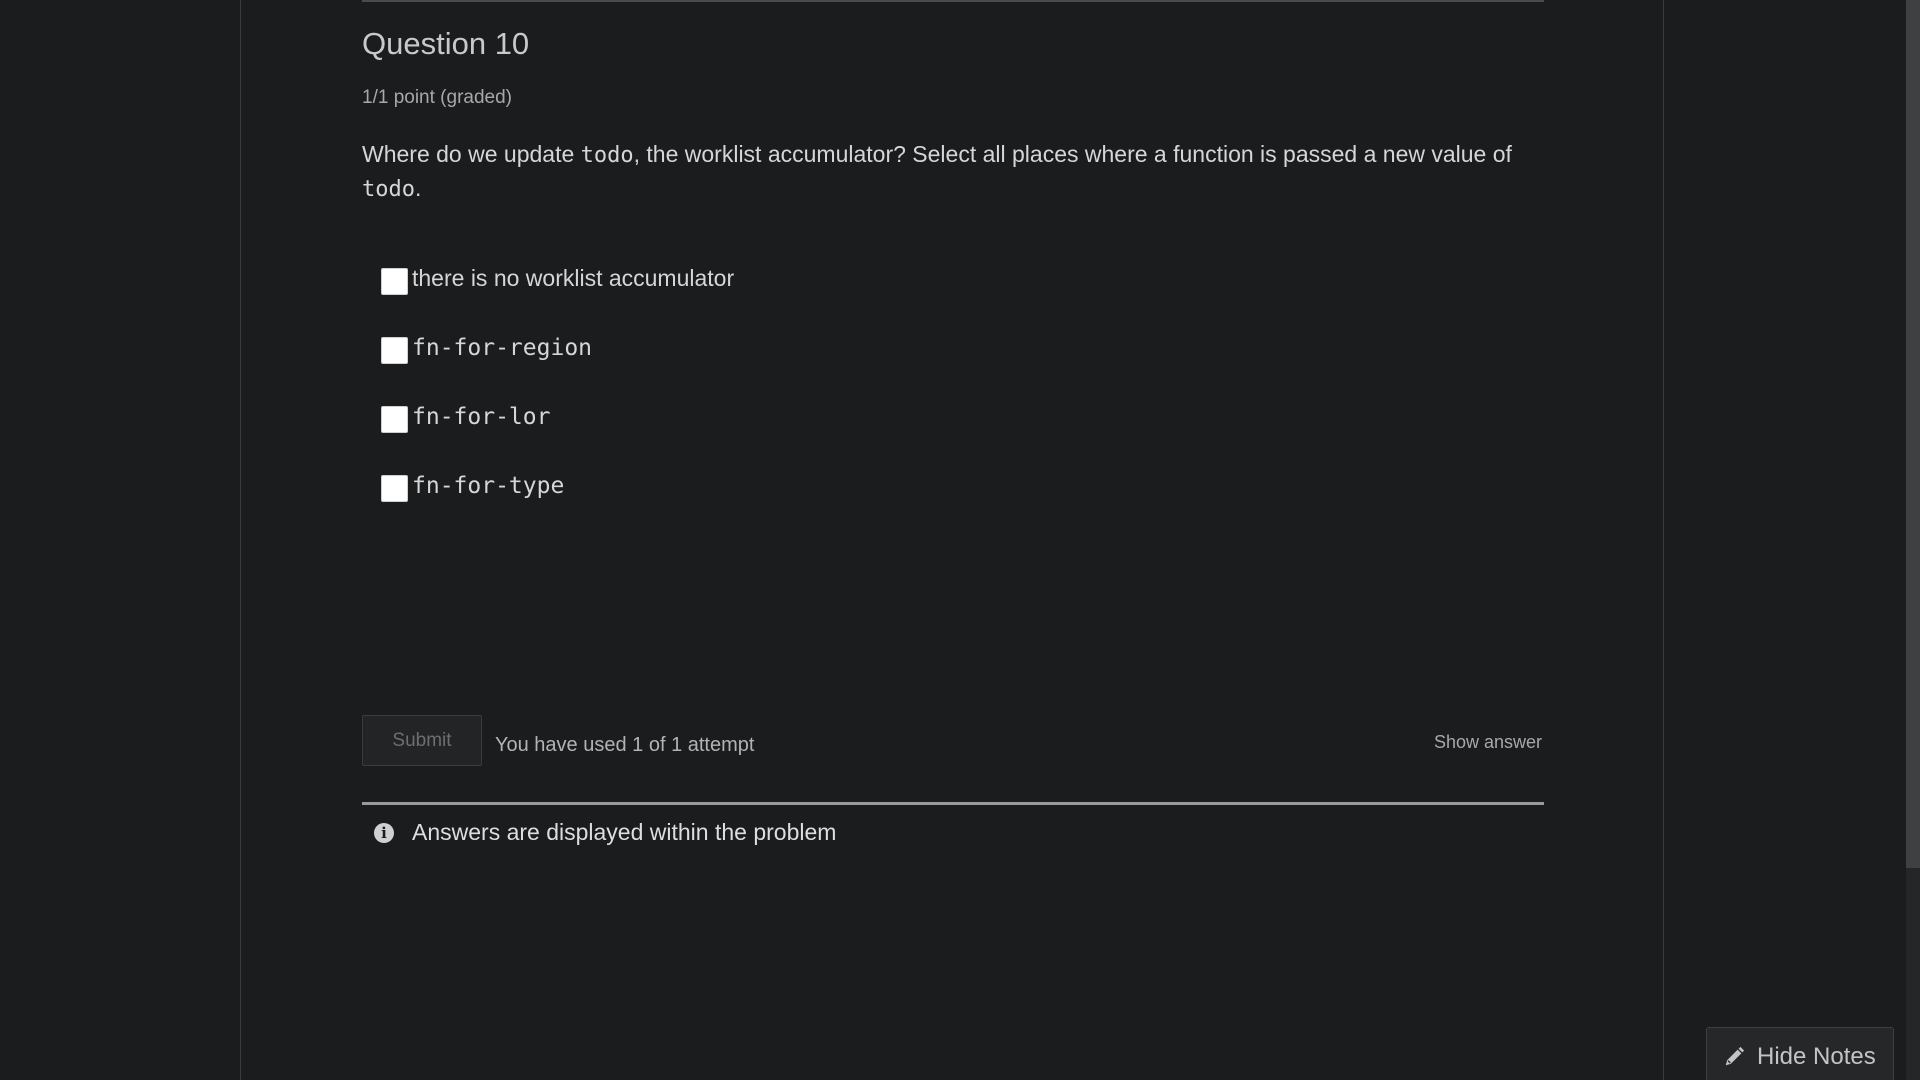 The height and width of the screenshot is (1080, 1920). I want to click on scrollbar-thumb, so click(1913, 434).